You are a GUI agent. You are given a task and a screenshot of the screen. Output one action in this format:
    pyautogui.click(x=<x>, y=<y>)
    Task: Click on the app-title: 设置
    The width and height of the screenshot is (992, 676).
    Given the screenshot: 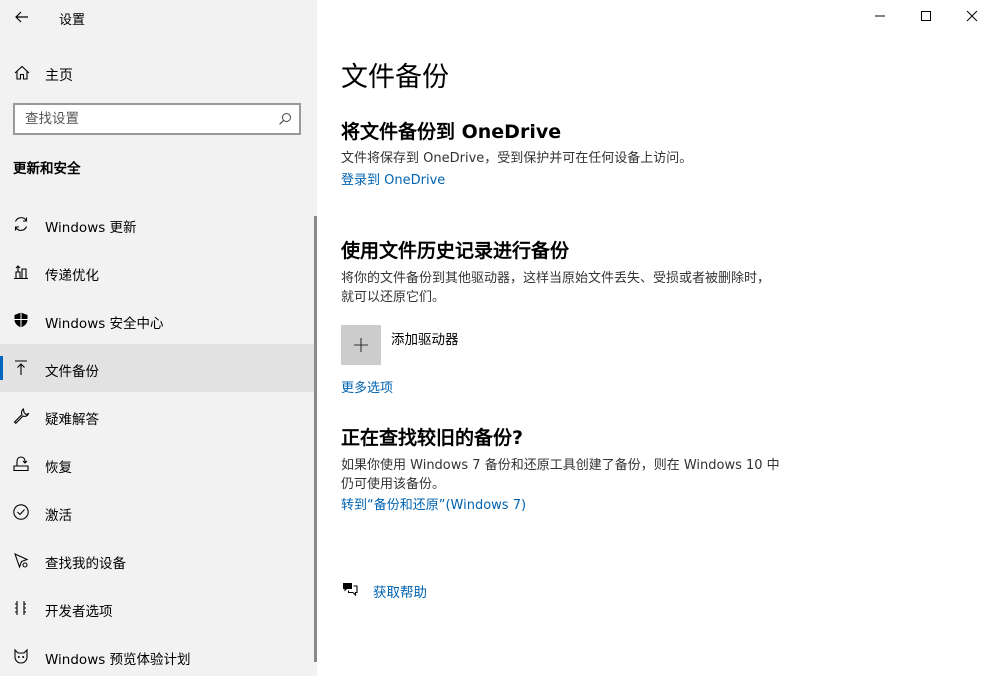 What is the action you would take?
    pyautogui.click(x=72, y=20)
    